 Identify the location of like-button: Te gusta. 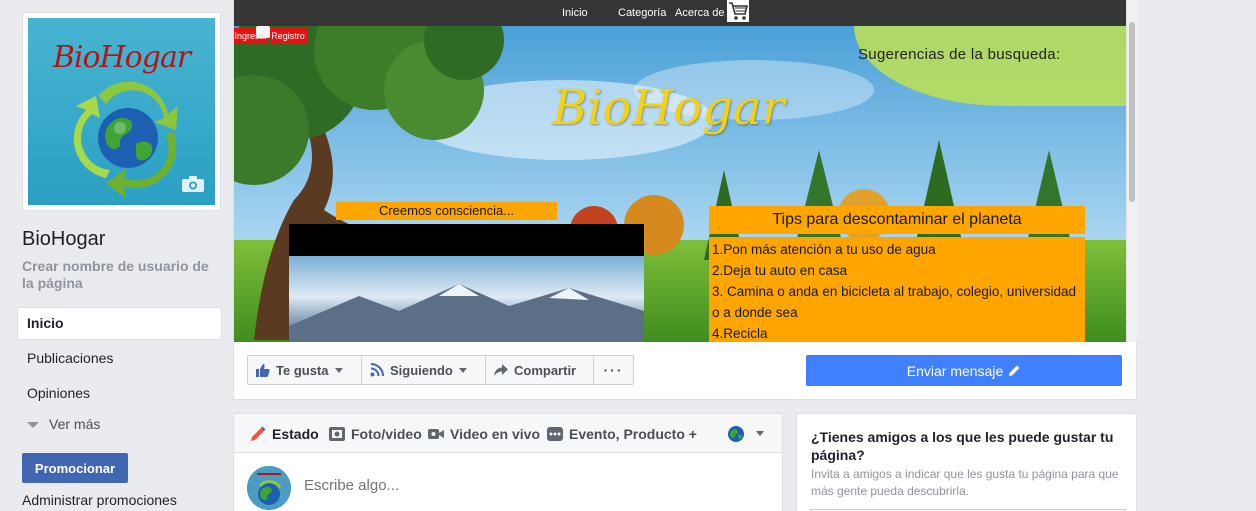
(304, 370).